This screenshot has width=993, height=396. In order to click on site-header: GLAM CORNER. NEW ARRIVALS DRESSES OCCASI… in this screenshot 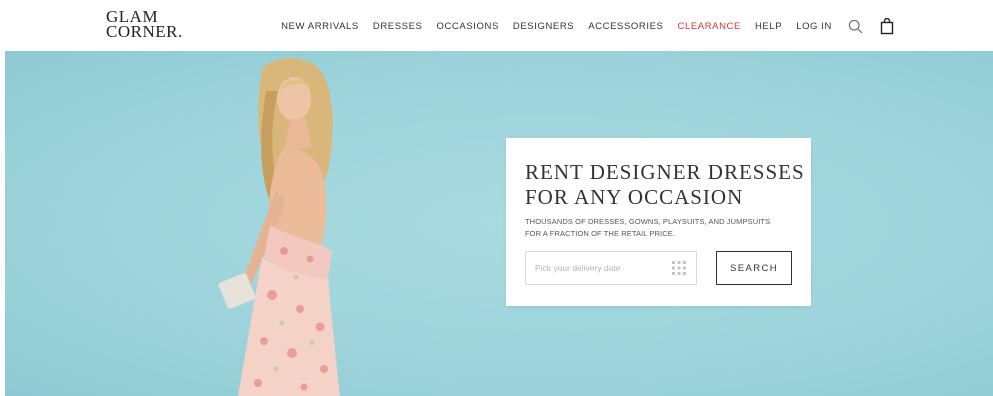, I will do `click(496, 25)`.